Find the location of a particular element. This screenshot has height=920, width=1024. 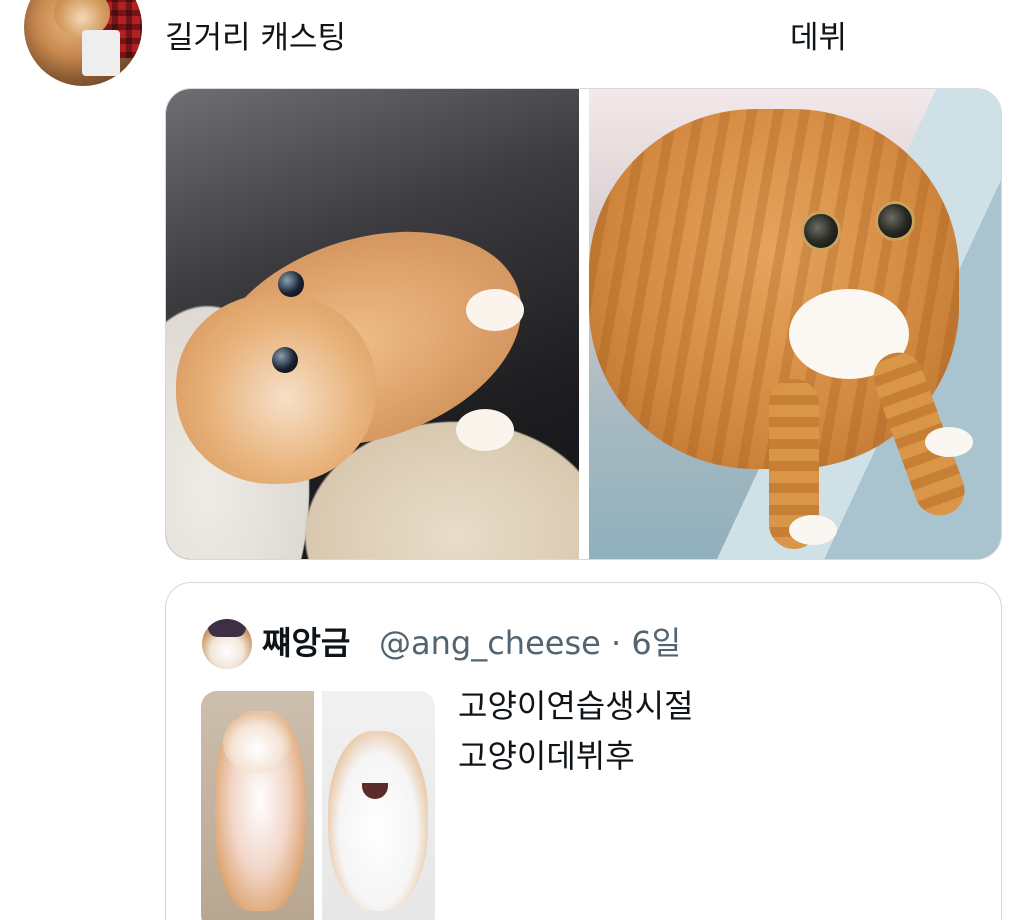

kitten-eye-left is located at coordinates (291, 284).